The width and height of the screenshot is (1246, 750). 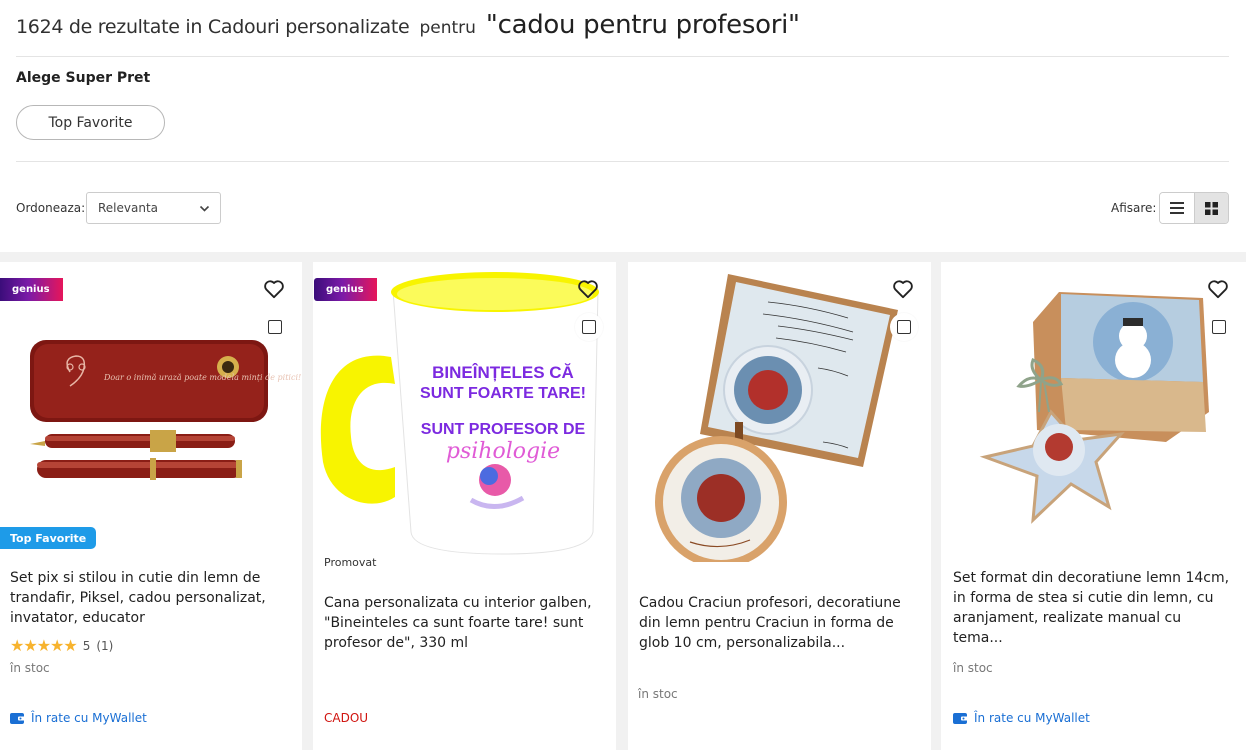 I want to click on grid-icon, so click(x=1211, y=208).